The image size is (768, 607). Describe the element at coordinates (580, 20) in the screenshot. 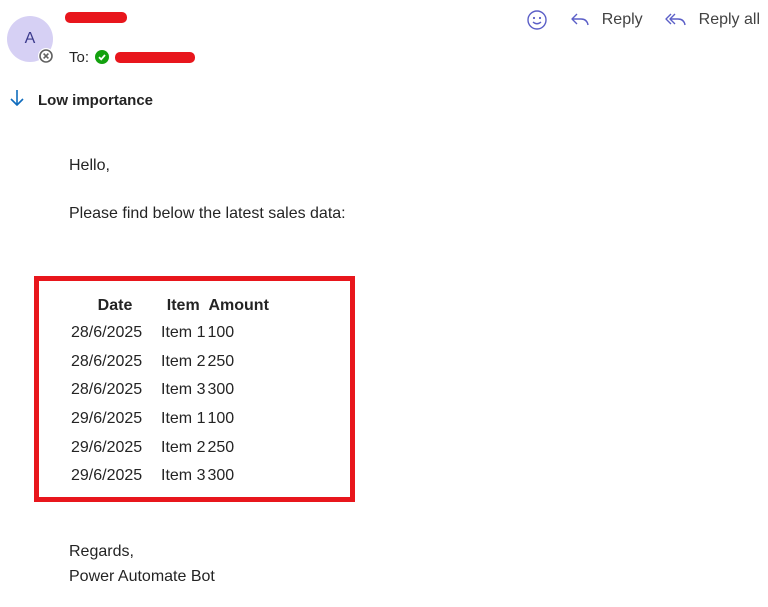

I see `reply-icon` at that location.